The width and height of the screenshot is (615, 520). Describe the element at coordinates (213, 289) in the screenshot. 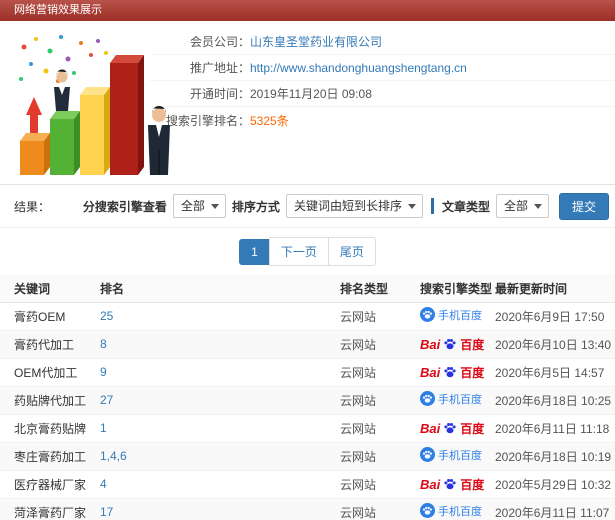

I see `header-rank: 排名` at that location.